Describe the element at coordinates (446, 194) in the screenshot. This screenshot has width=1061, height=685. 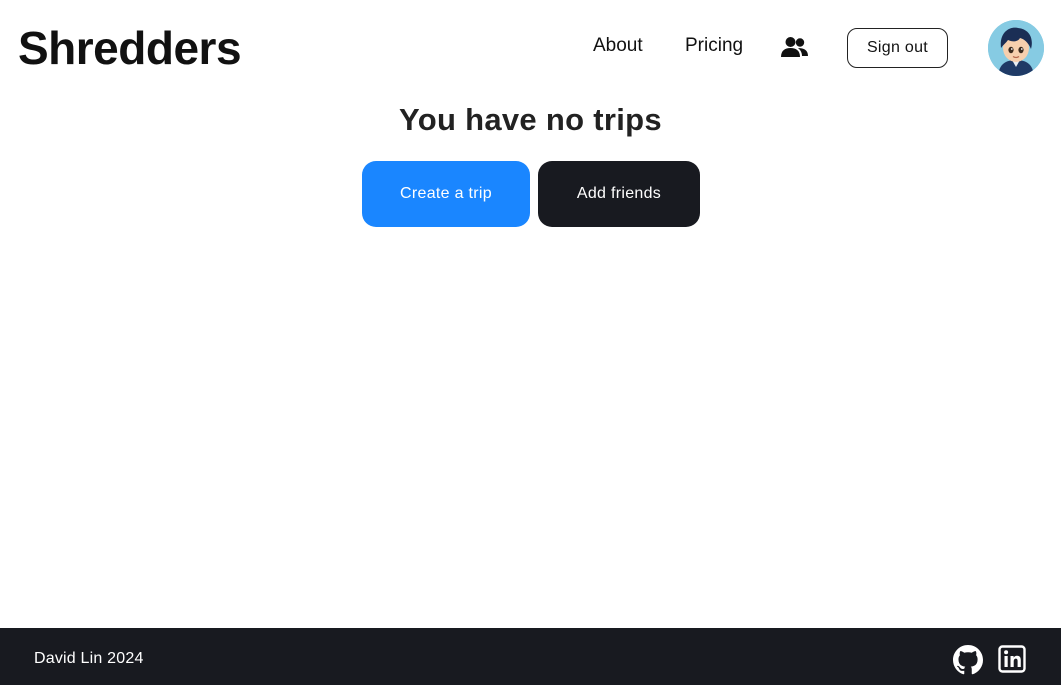
I see `create-trip-button: Create a trip` at that location.